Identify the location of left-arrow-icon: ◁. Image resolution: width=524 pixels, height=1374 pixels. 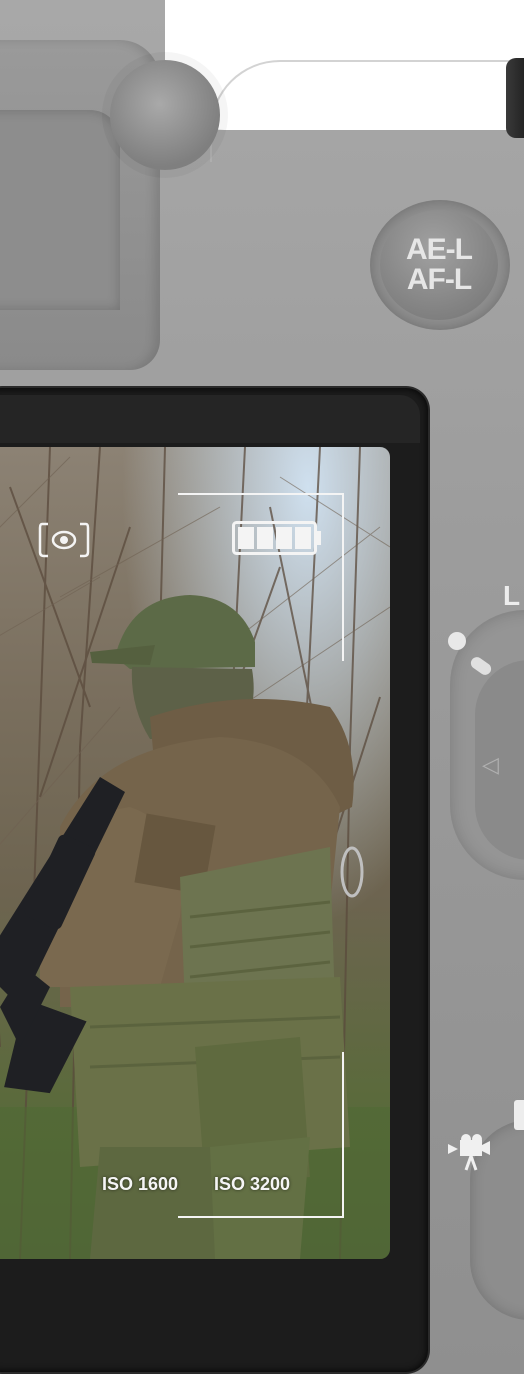
(490, 764).